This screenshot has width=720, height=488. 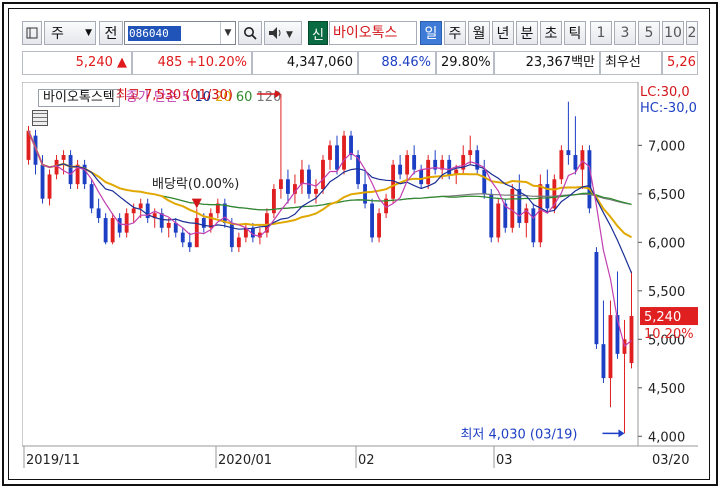 I want to click on stock-code-input: 086040 ▼, so click(x=180, y=33).